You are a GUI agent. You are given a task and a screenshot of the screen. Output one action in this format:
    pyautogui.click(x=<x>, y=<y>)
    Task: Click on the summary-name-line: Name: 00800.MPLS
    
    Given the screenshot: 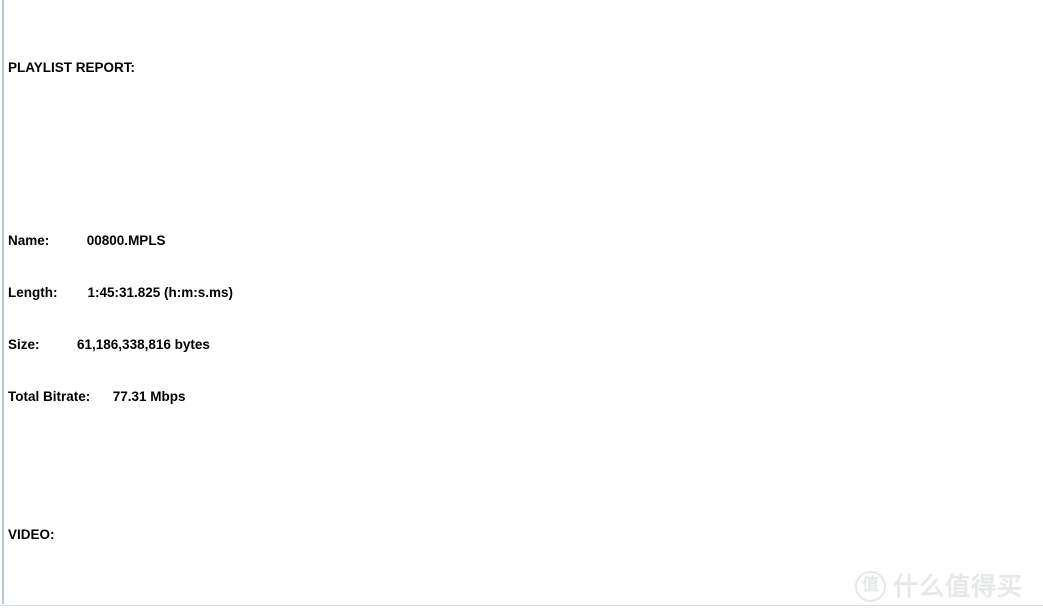 What is the action you would take?
    pyautogui.click(x=87, y=240)
    